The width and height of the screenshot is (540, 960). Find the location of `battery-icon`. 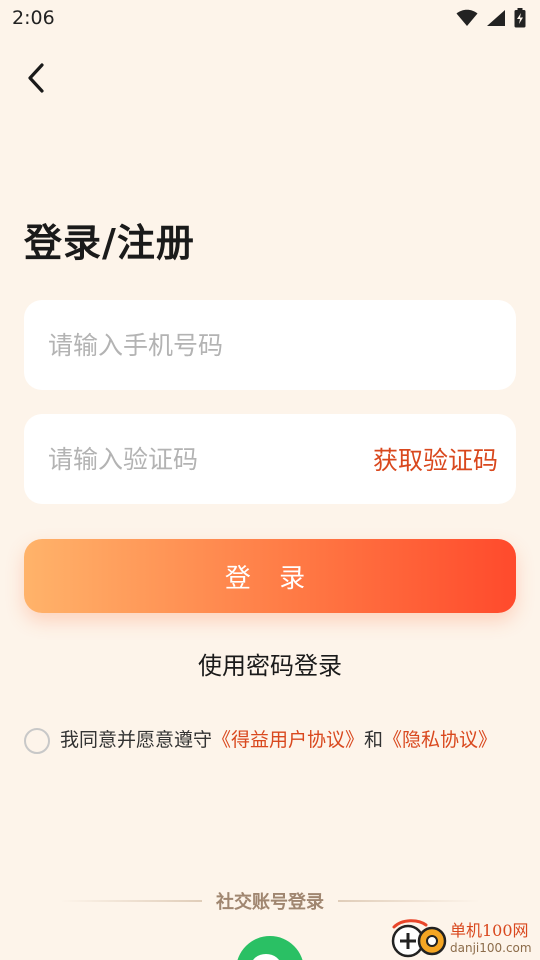

battery-icon is located at coordinates (520, 18).